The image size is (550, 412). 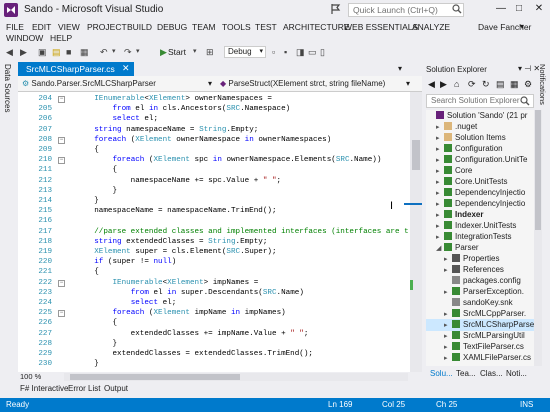 I want to click on show-all-icon: ▦, so click(x=514, y=84).